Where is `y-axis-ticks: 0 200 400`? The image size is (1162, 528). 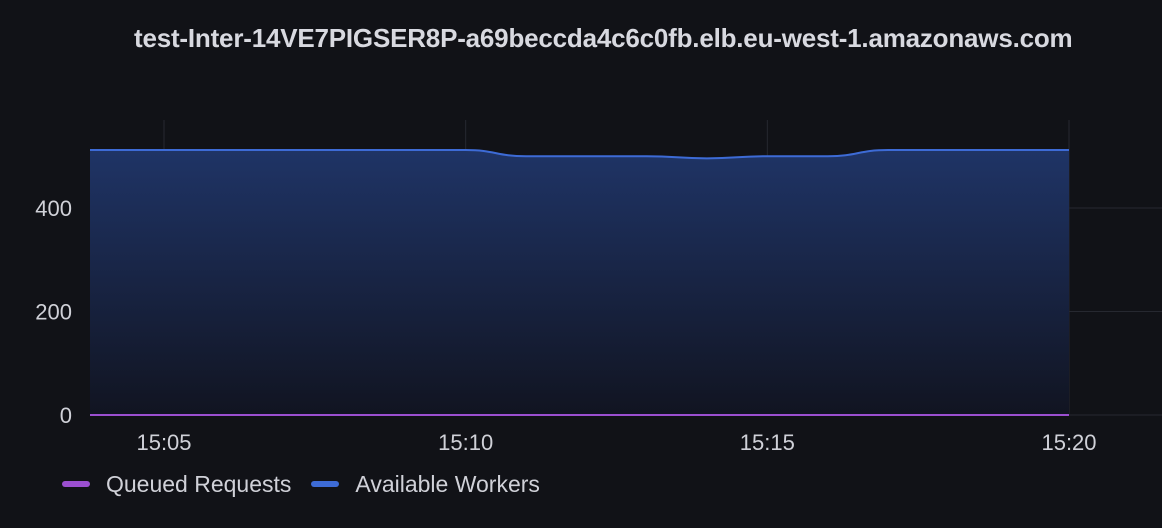
y-axis-ticks: 0 200 400 is located at coordinates (53, 312).